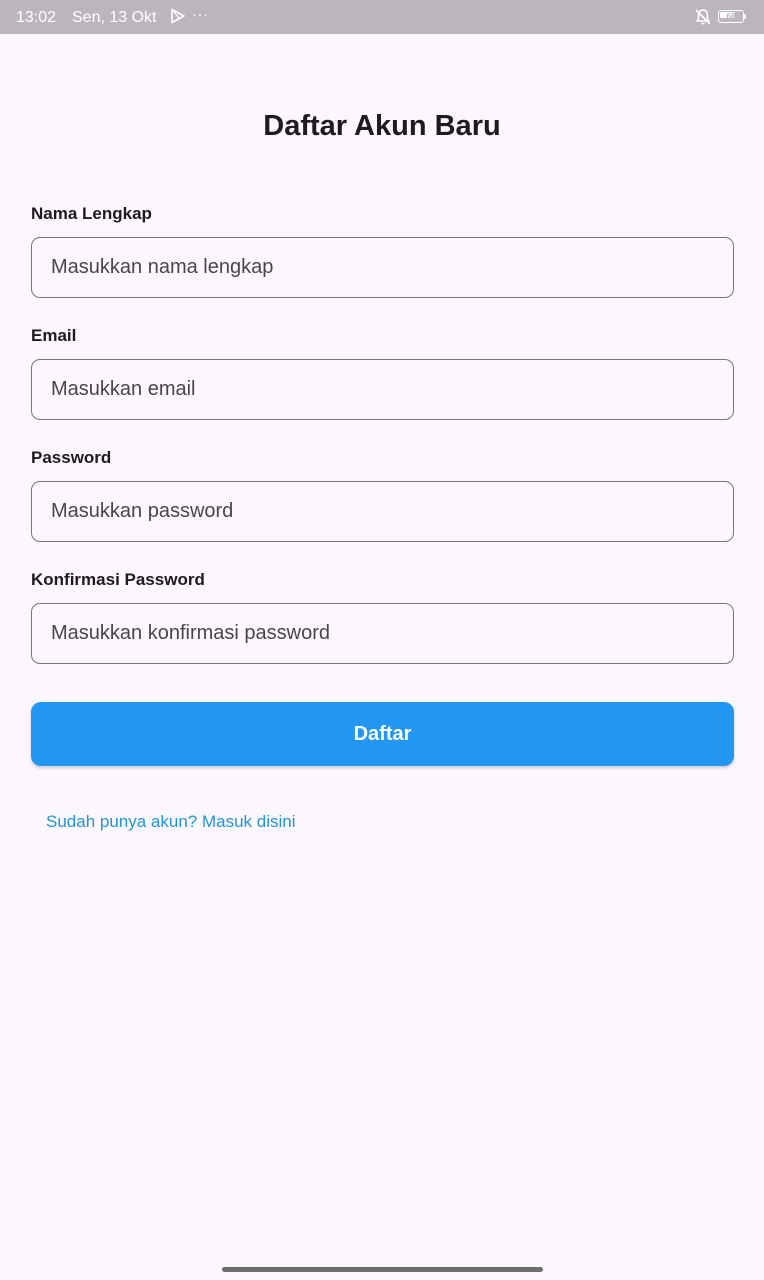 This screenshot has width=764, height=1280. What do you see at coordinates (178, 16) in the screenshot?
I see `play-store-icon` at bounding box center [178, 16].